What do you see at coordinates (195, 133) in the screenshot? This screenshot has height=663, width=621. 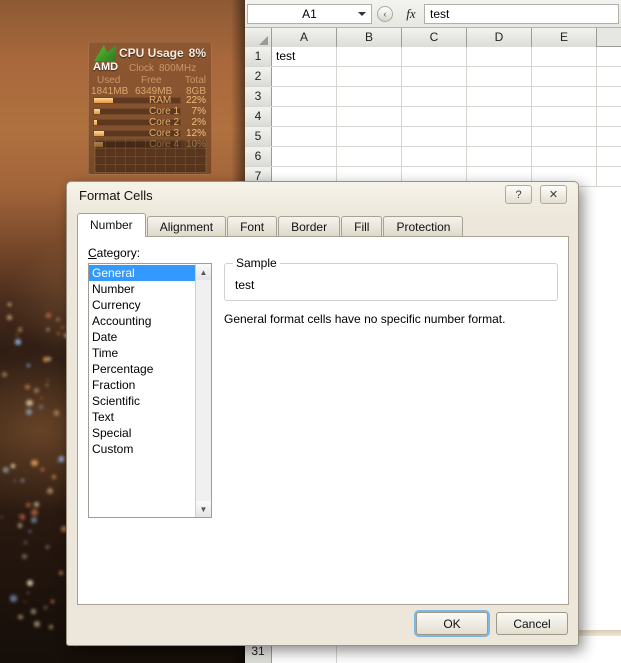 I see `gadget-meter-value: 12%` at bounding box center [195, 133].